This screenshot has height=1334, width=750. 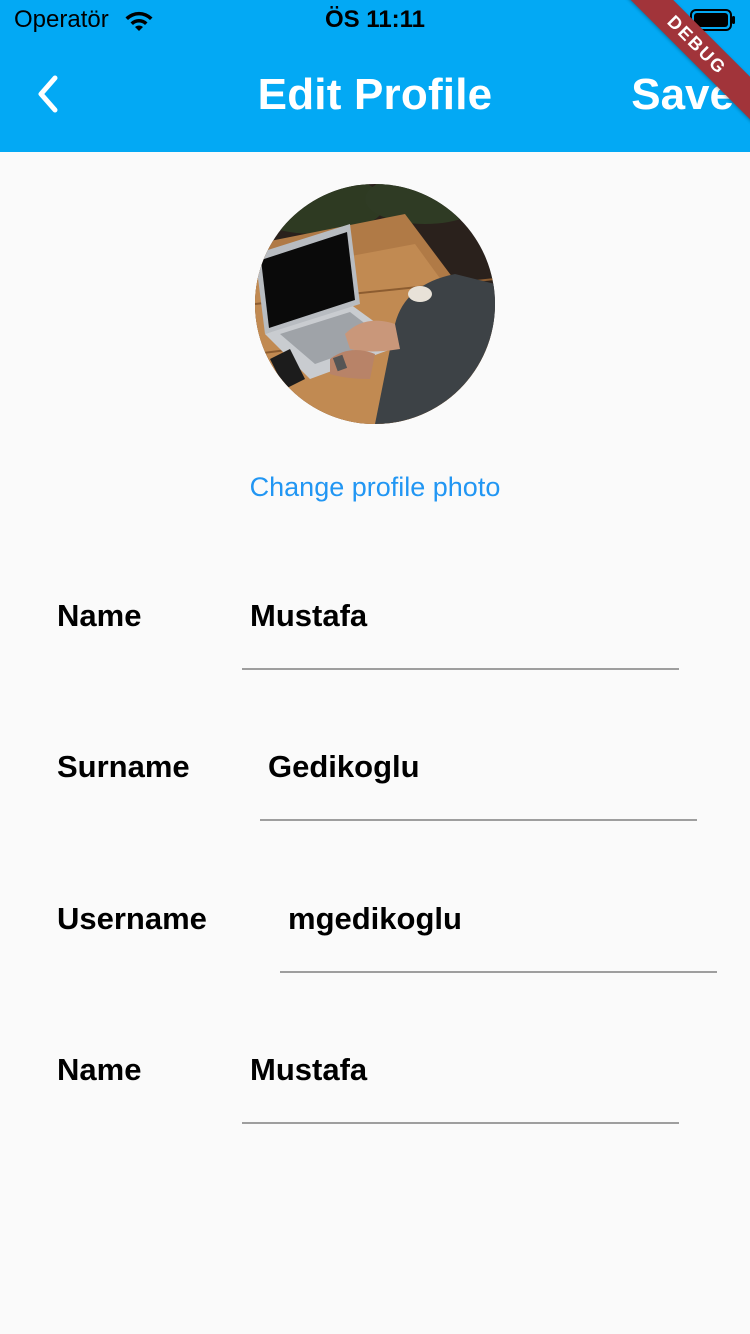 I want to click on username-field: mgedikoglu, so click(x=498, y=929).